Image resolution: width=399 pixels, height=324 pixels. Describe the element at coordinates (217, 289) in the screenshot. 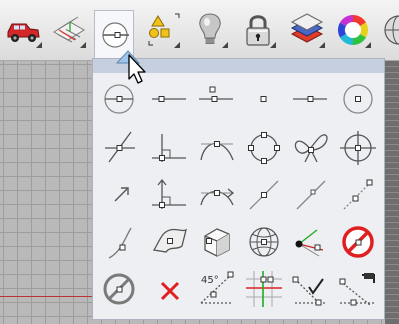

I see `angle-45-icon: 45°` at that location.